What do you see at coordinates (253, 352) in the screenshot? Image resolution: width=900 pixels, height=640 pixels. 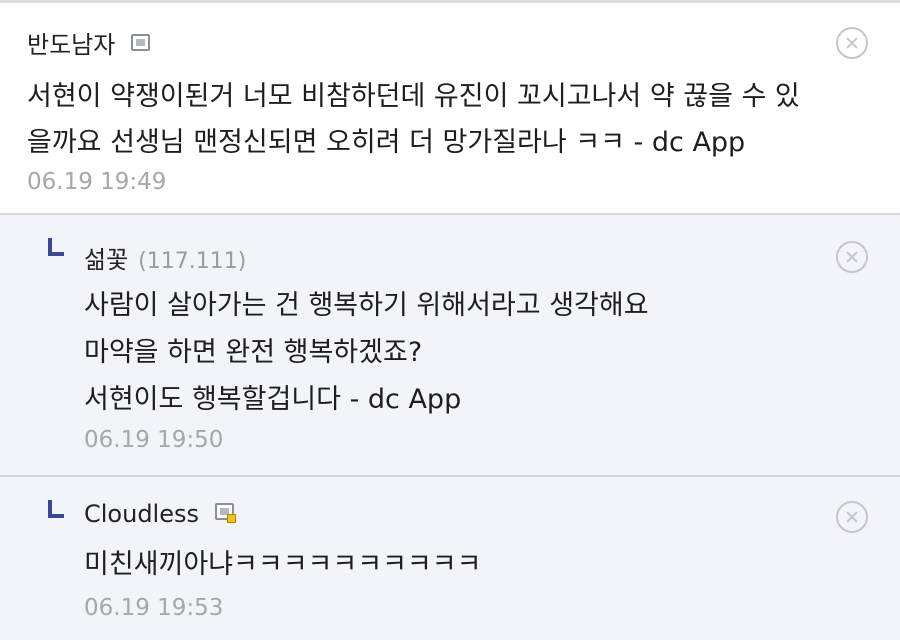 I see `comment-text-line: 마약을 하면 완전 행복하겠죠?` at bounding box center [253, 352].